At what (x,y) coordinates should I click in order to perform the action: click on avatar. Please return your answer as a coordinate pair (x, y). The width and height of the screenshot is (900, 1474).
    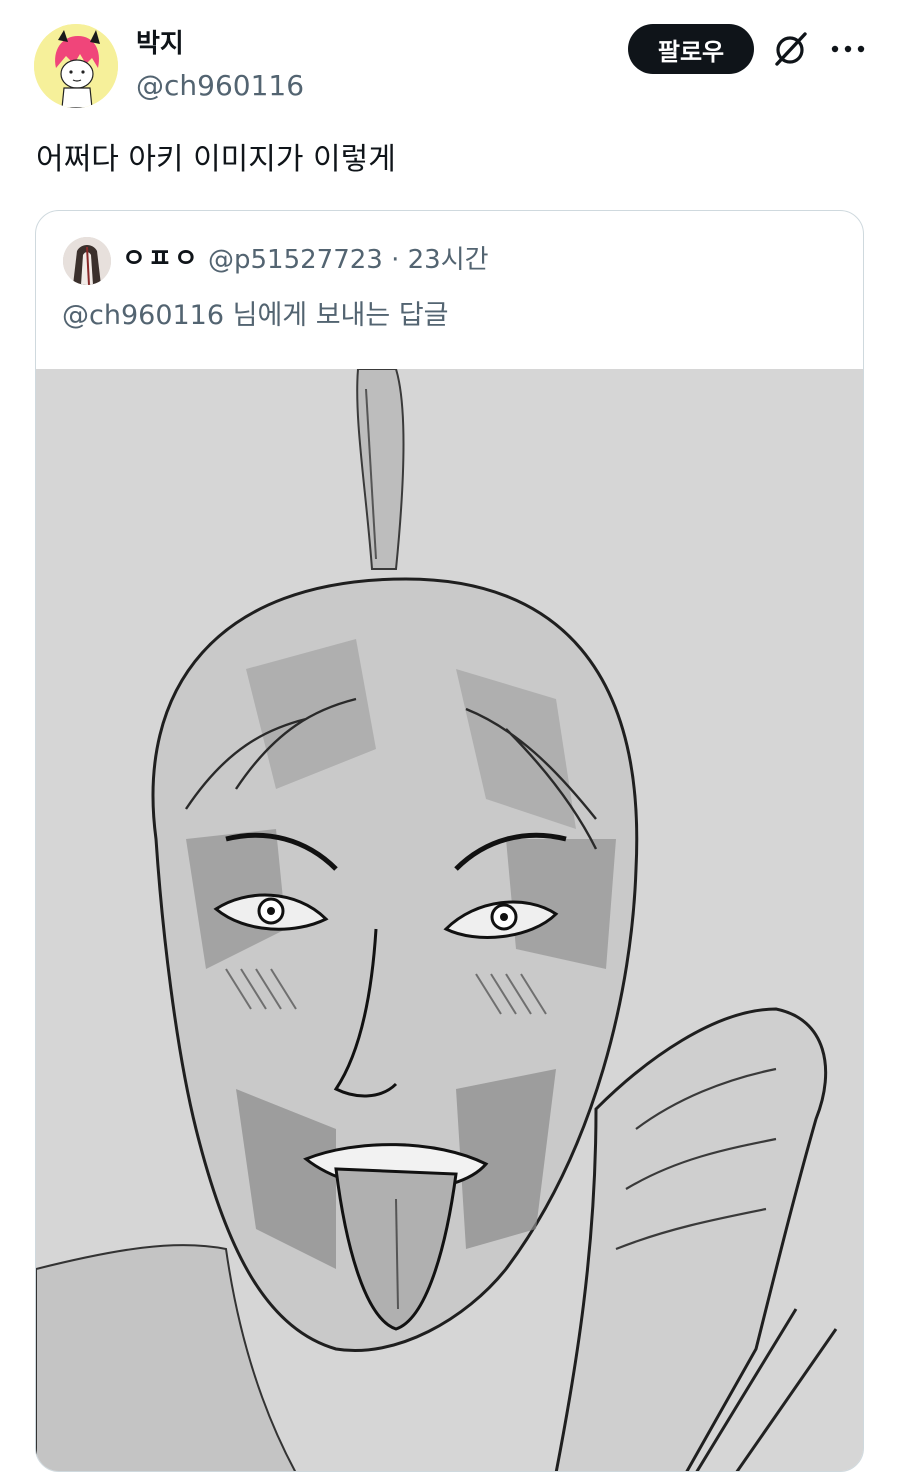
    Looking at the image, I should click on (76, 66).